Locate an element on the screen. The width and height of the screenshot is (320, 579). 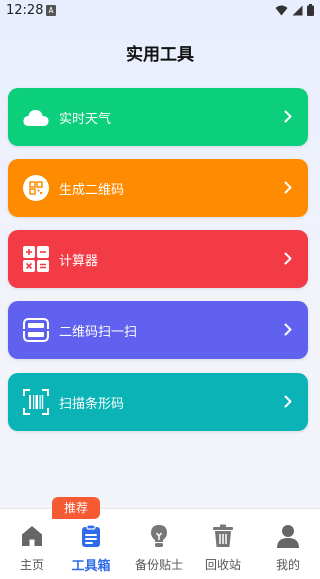
tool-card-label: 计算器 is located at coordinates (79, 261).